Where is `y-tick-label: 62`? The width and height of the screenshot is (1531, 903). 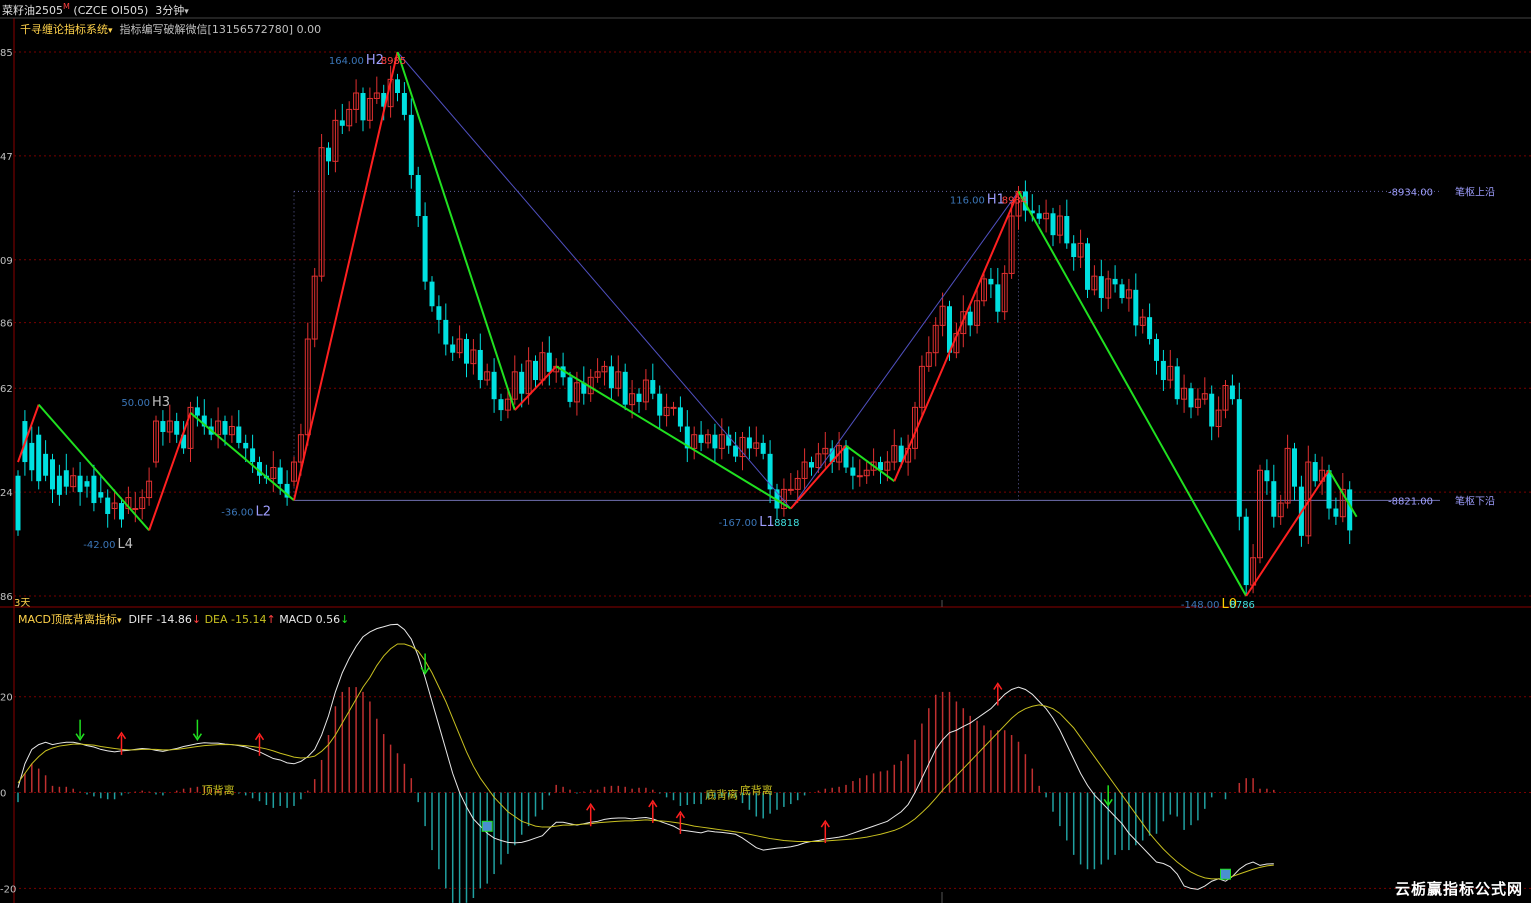 y-tick-label: 62 is located at coordinates (6, 389).